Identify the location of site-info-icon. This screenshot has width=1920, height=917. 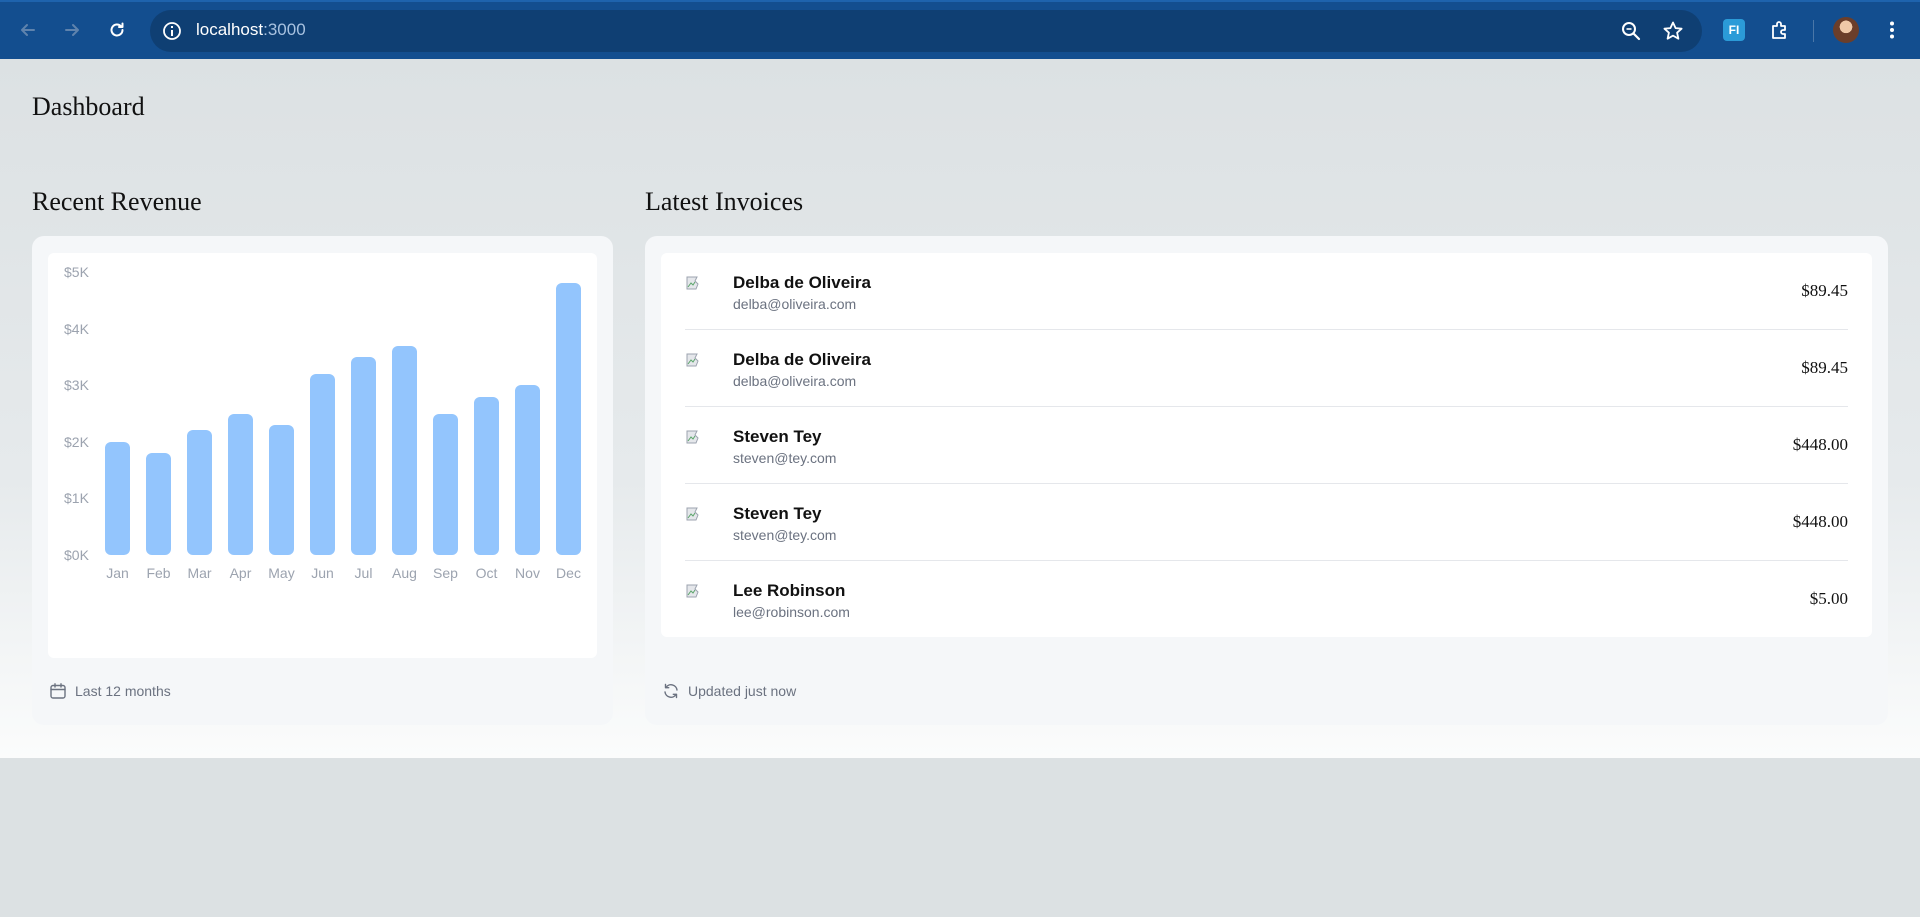
(172, 33).